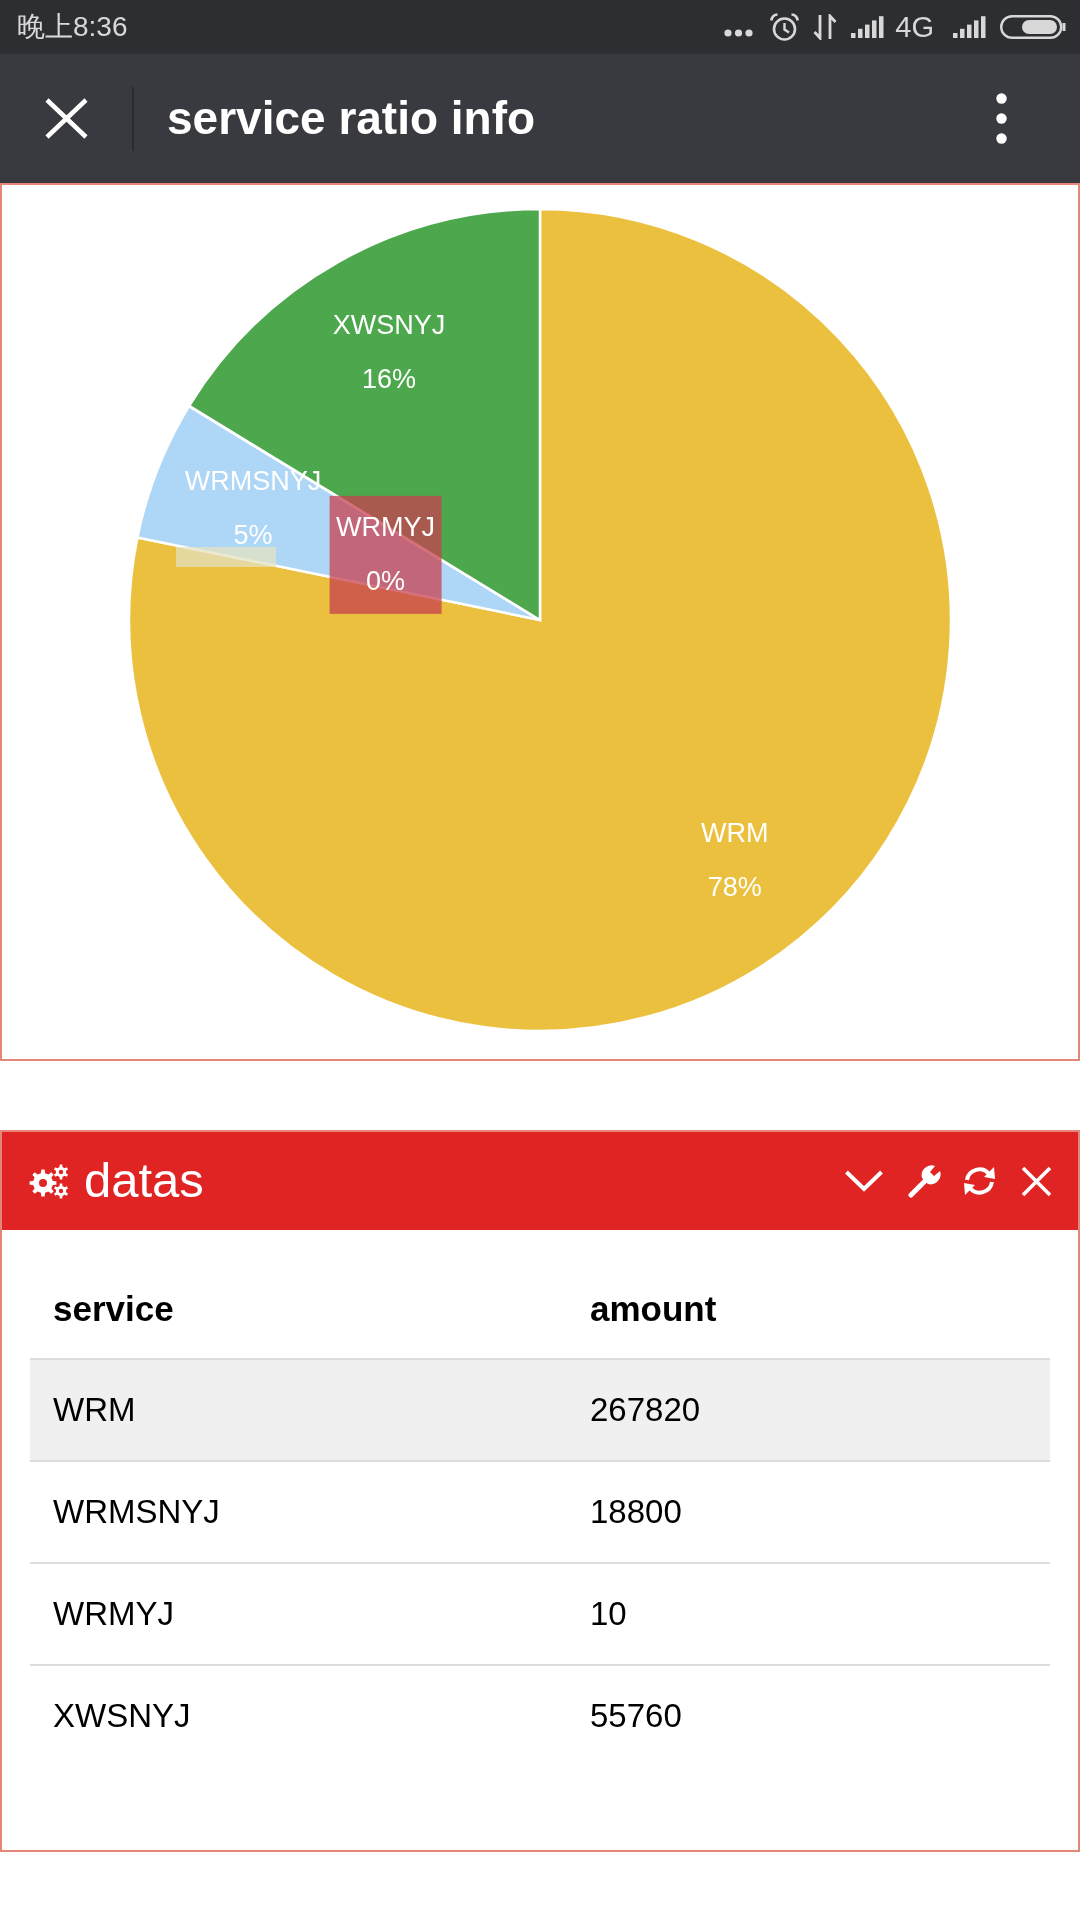 The height and width of the screenshot is (1920, 1080). What do you see at coordinates (72, 27) in the screenshot?
I see `status-time: 晚上8:36` at bounding box center [72, 27].